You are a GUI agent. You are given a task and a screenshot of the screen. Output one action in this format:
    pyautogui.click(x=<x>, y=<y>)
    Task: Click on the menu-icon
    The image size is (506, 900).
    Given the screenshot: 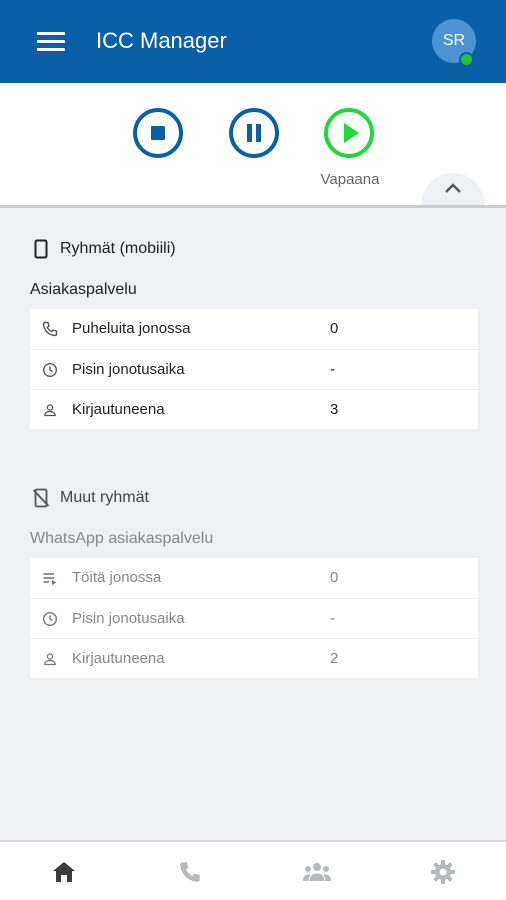 What is the action you would take?
    pyautogui.click(x=51, y=41)
    